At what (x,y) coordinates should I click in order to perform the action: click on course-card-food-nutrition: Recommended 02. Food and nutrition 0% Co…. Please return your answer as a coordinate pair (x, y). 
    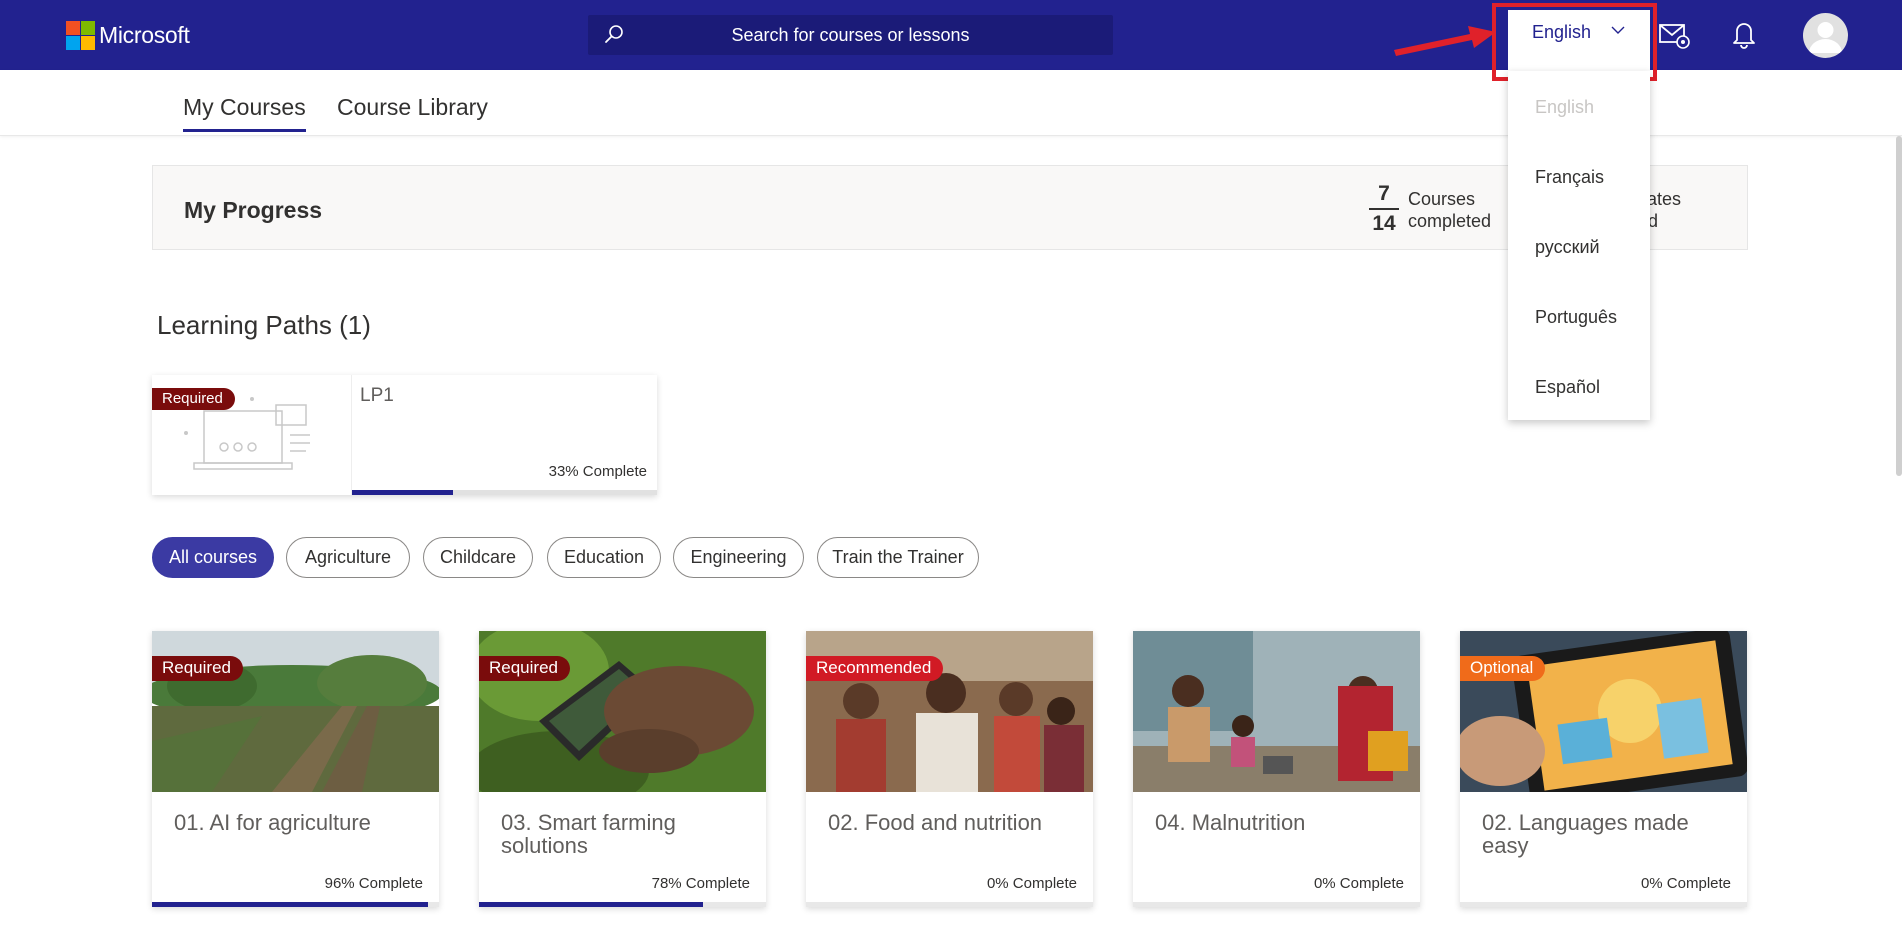
    Looking at the image, I should click on (949, 769).